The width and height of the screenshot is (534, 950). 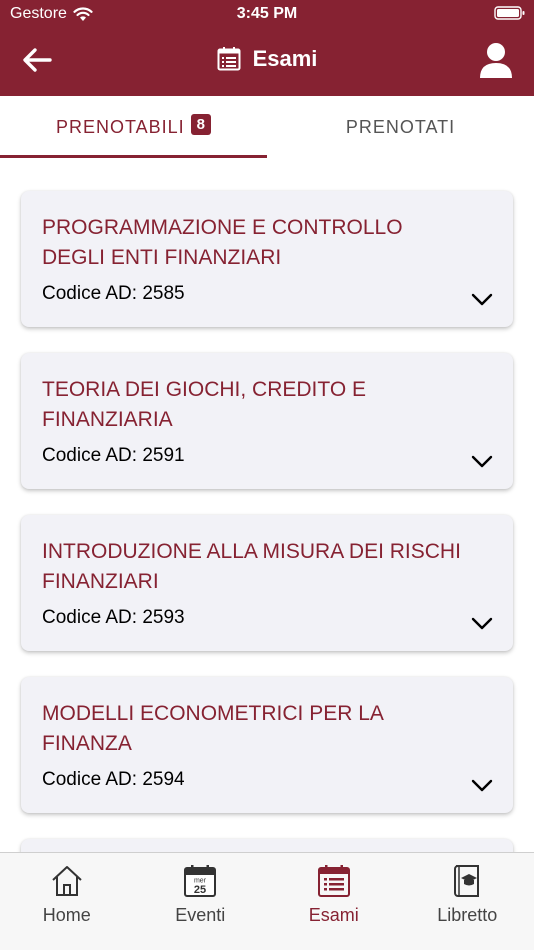 I want to click on tabbar-label: Esami, so click(x=333, y=915).